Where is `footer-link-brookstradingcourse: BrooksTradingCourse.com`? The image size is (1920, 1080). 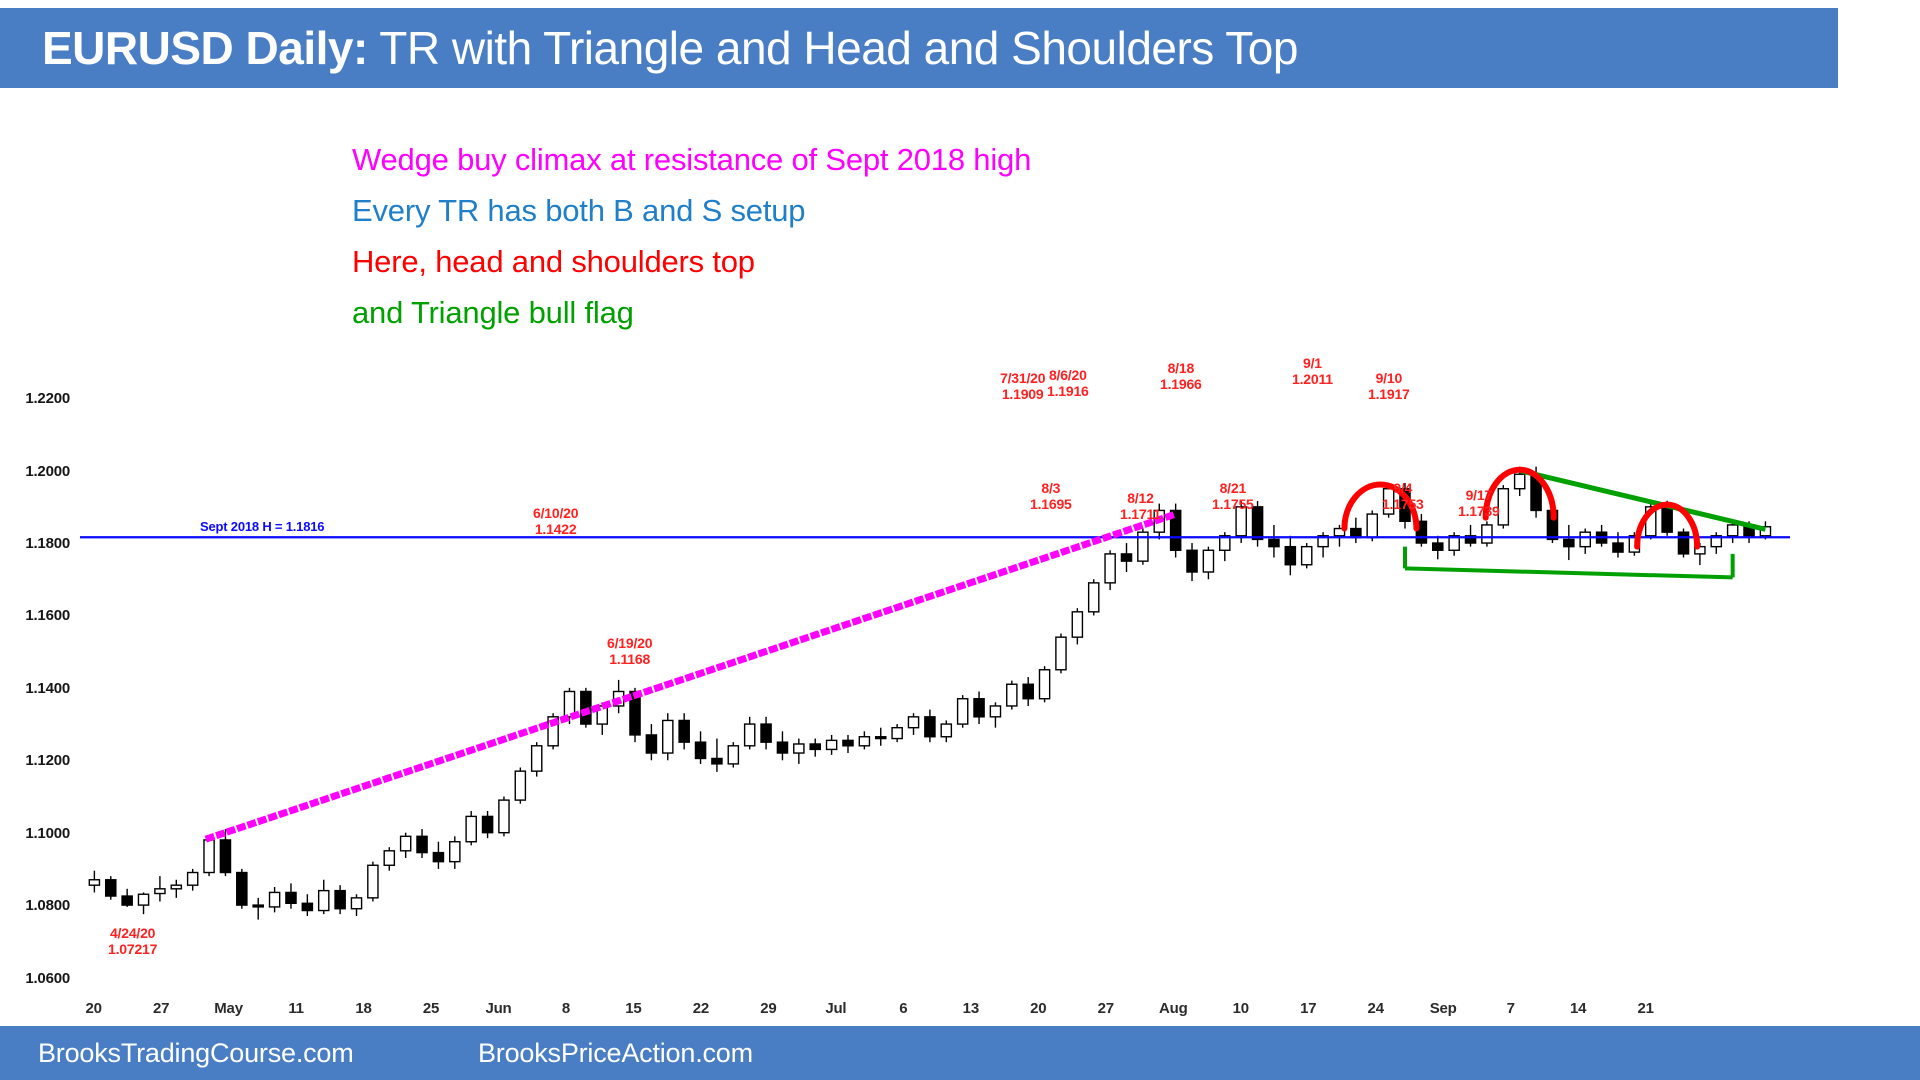 footer-link-brookstradingcourse: BrooksTradingCourse.com is located at coordinates (196, 1053).